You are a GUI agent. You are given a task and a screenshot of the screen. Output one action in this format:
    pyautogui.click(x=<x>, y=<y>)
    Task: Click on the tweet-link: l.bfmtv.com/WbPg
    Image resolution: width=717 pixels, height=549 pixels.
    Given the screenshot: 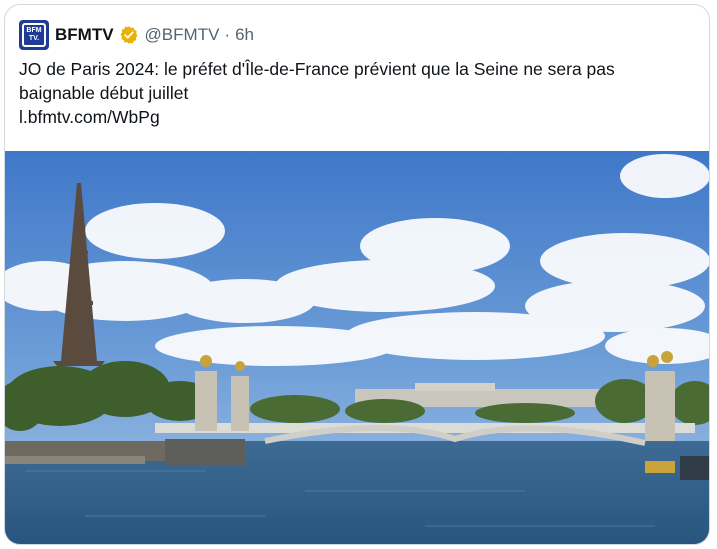 What is the action you would take?
    pyautogui.click(x=354, y=117)
    